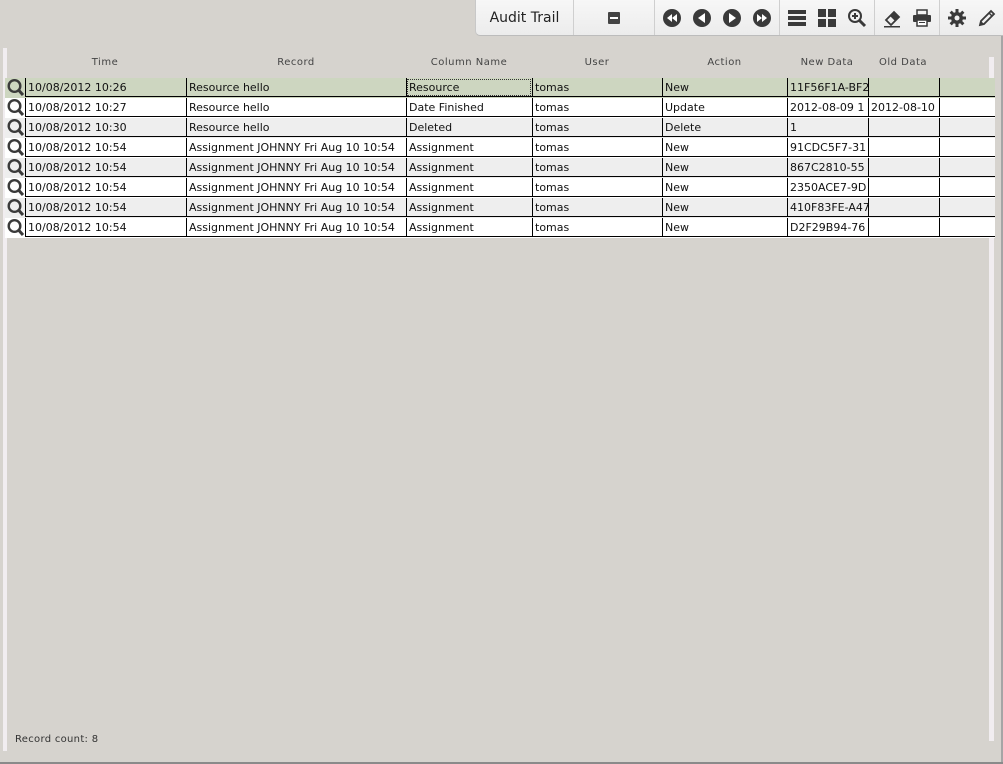 The image size is (1003, 764). Describe the element at coordinates (597, 62) in the screenshot. I see `column-header-user: User` at that location.